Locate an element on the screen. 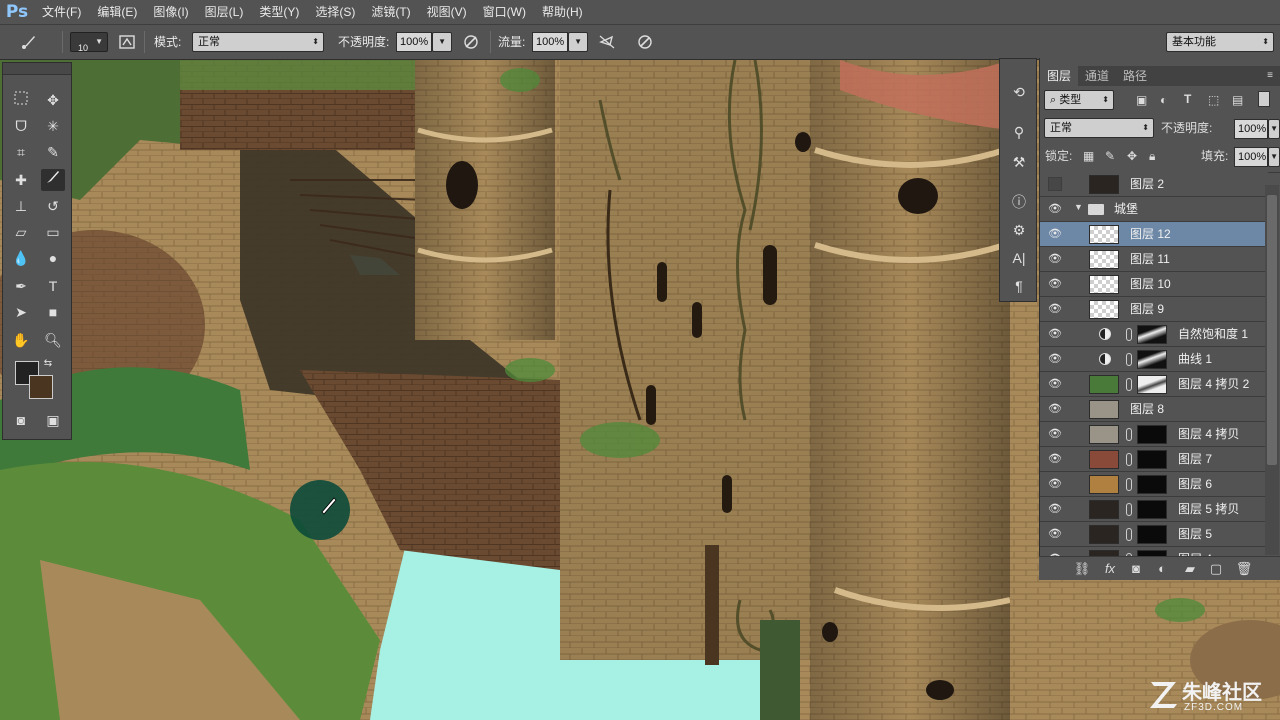  info-icon: ⓘ is located at coordinates (1019, 202).